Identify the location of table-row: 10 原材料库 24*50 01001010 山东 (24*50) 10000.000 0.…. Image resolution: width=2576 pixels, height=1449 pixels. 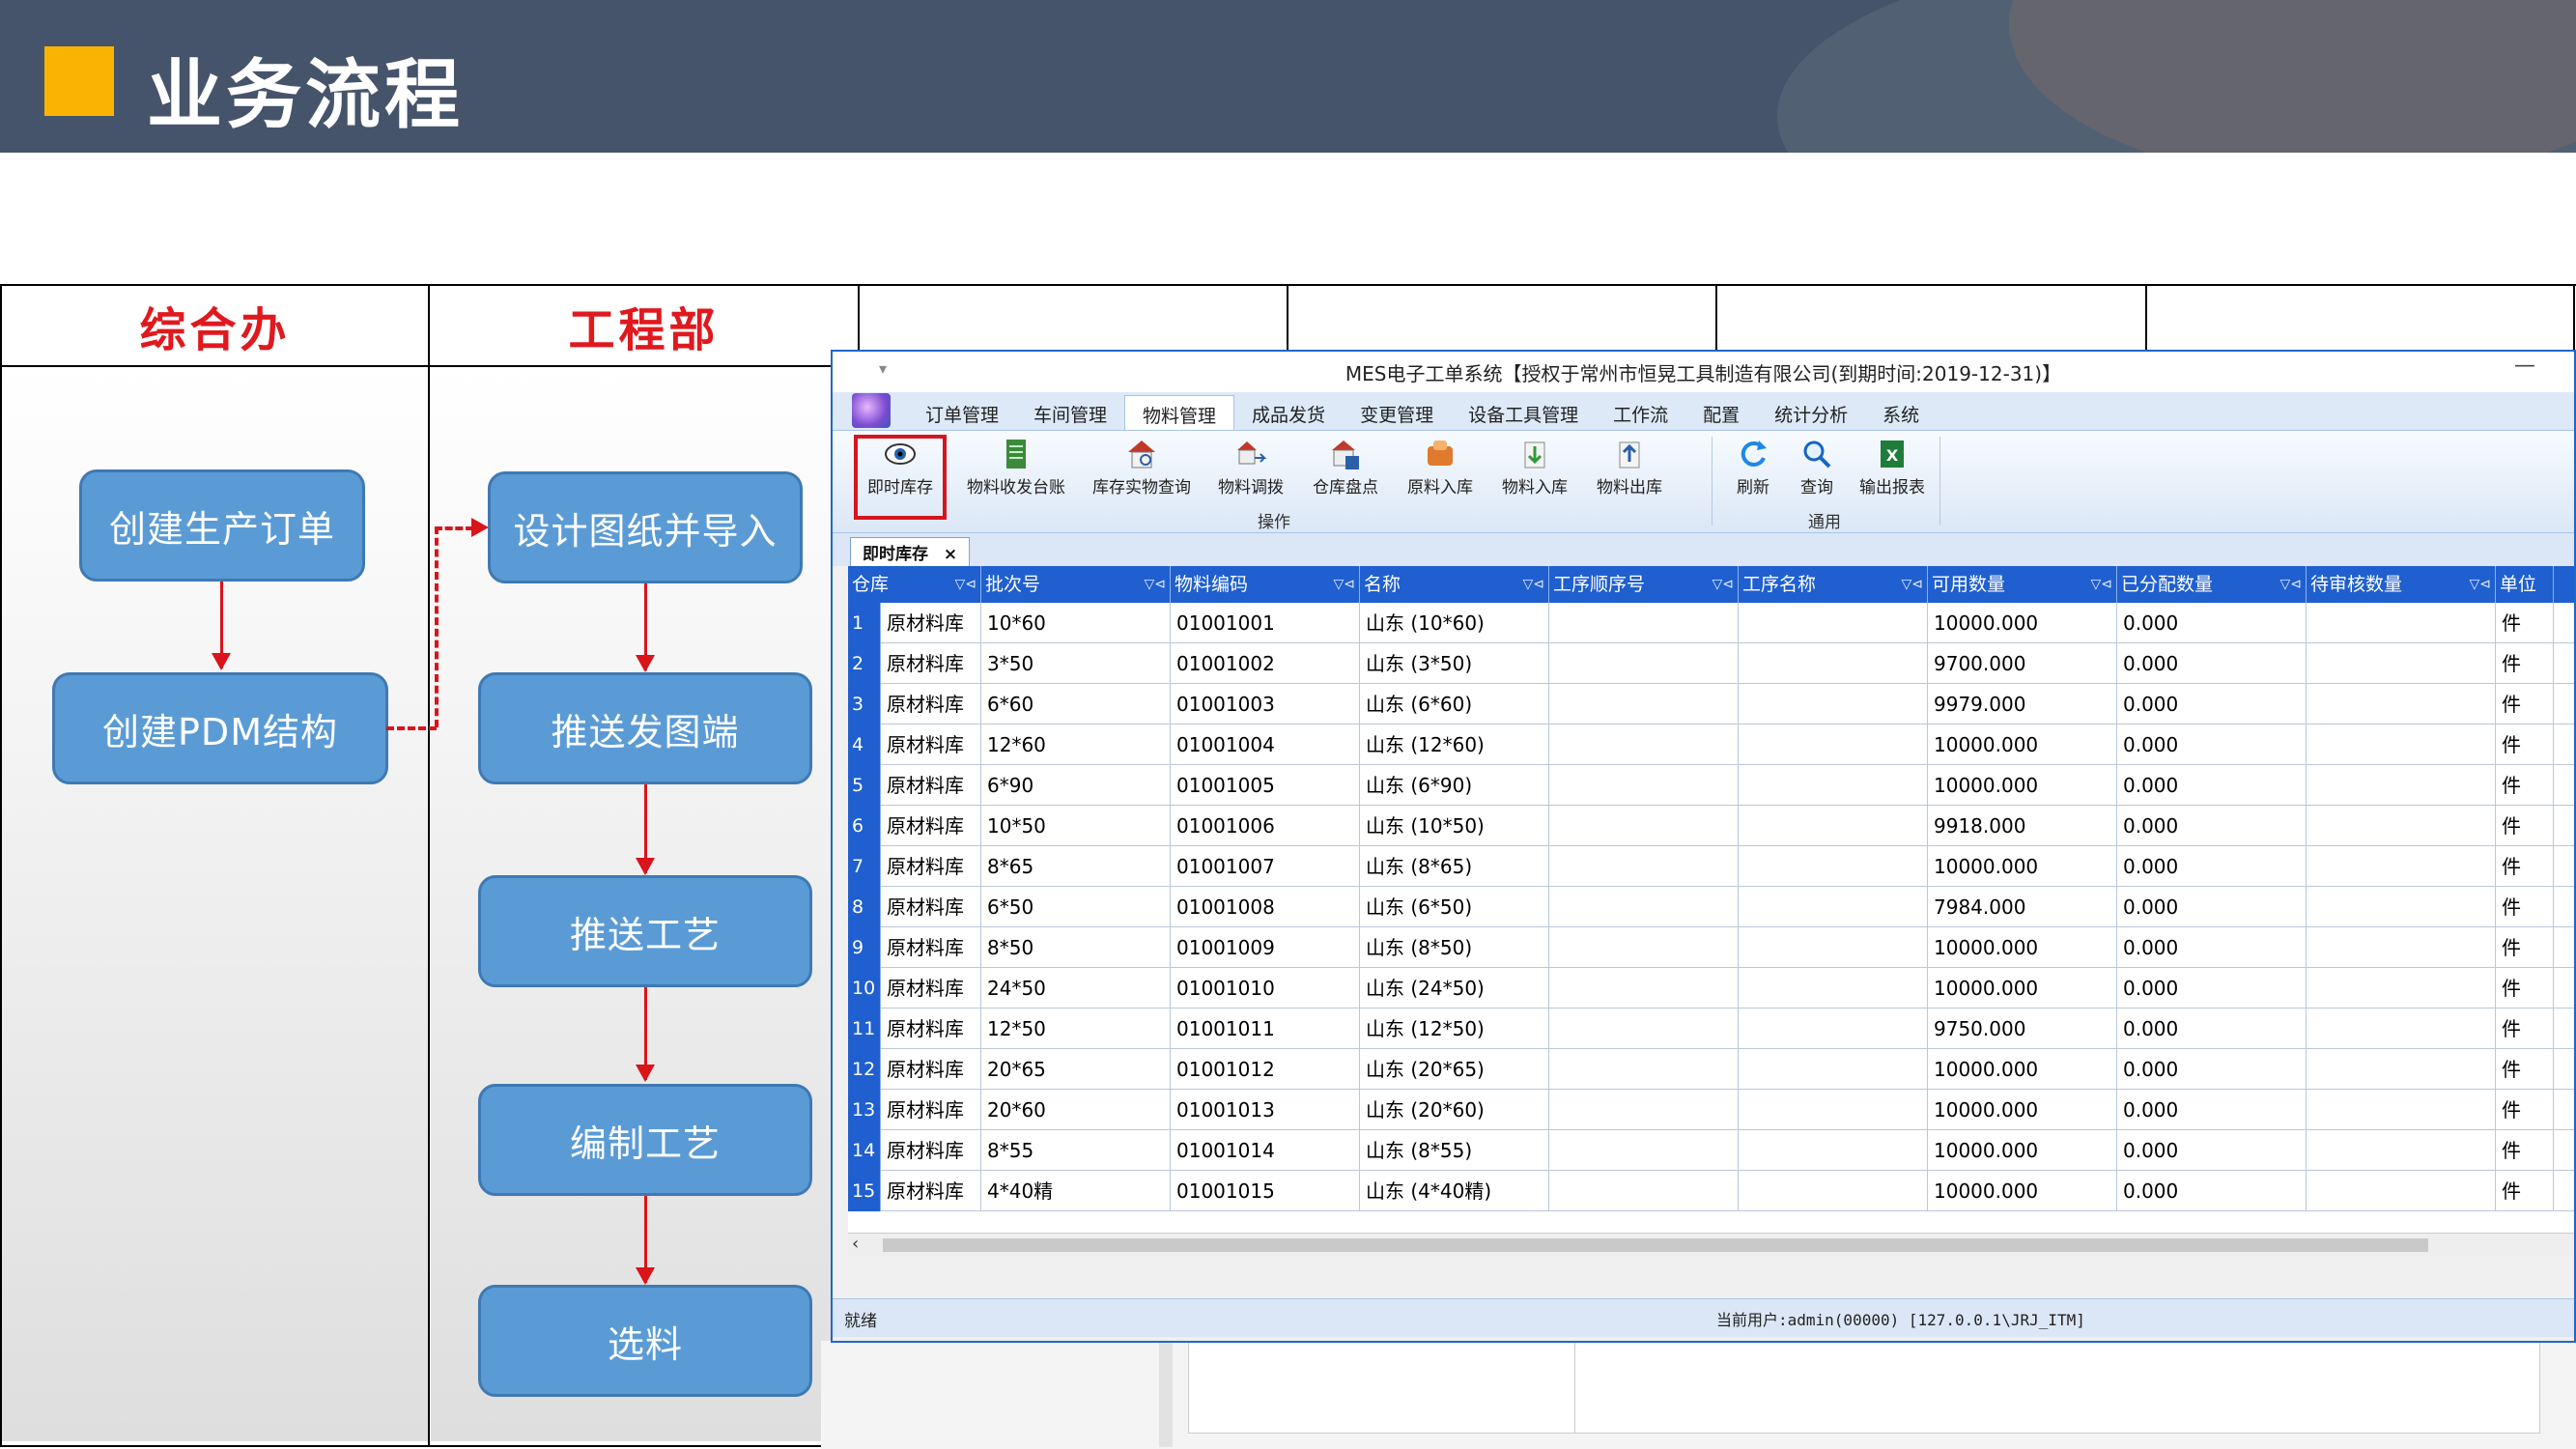
(1711, 988).